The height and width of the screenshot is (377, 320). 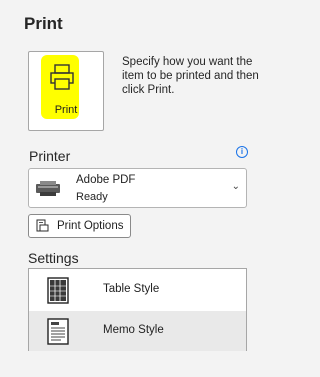 What do you see at coordinates (92, 197) in the screenshot?
I see `printer-status: Ready` at bounding box center [92, 197].